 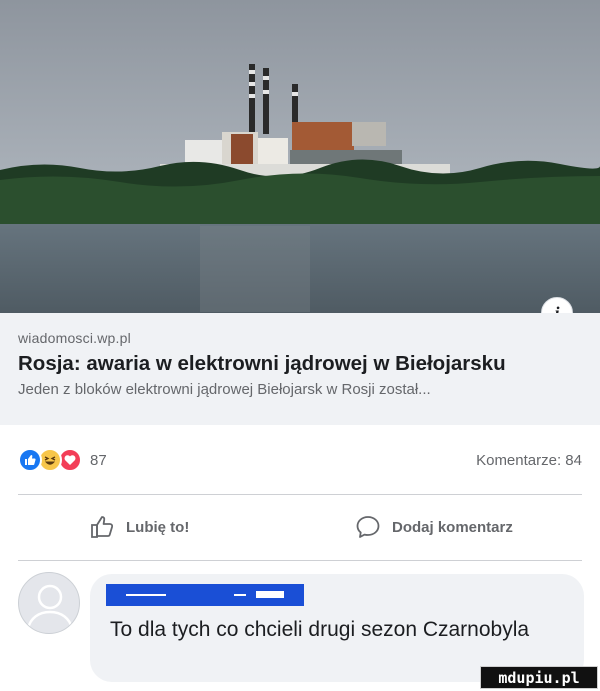 What do you see at coordinates (368, 527) in the screenshot?
I see `speech-bubble-icon` at bounding box center [368, 527].